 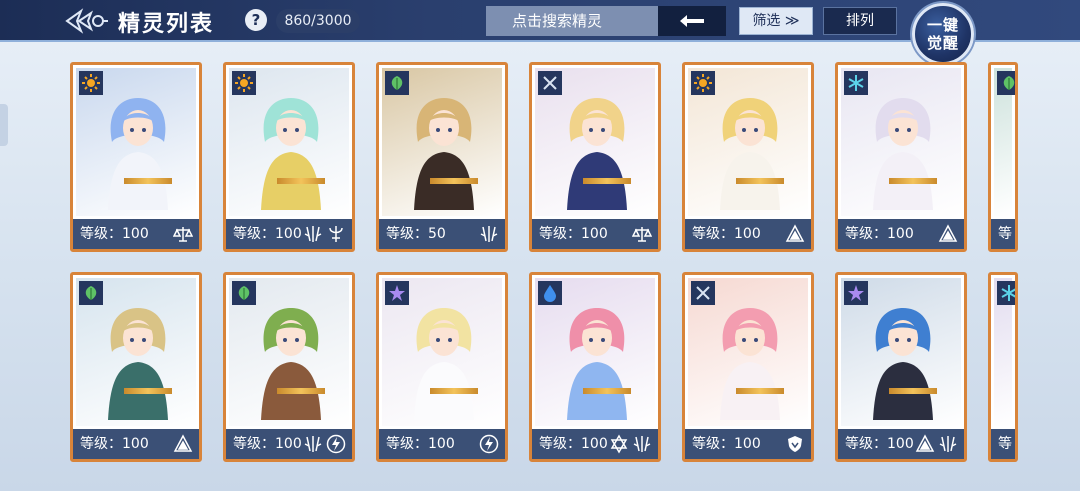 I want to click on level-bar: 等级：50, so click(x=442, y=234).